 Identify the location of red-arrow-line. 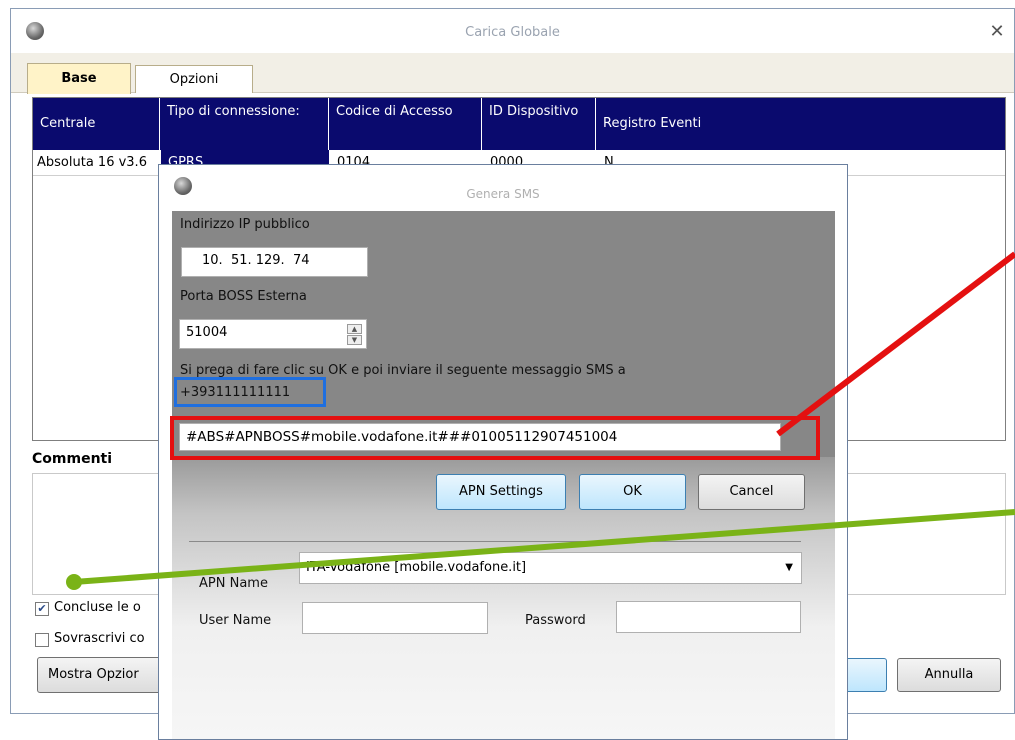
(895, 344).